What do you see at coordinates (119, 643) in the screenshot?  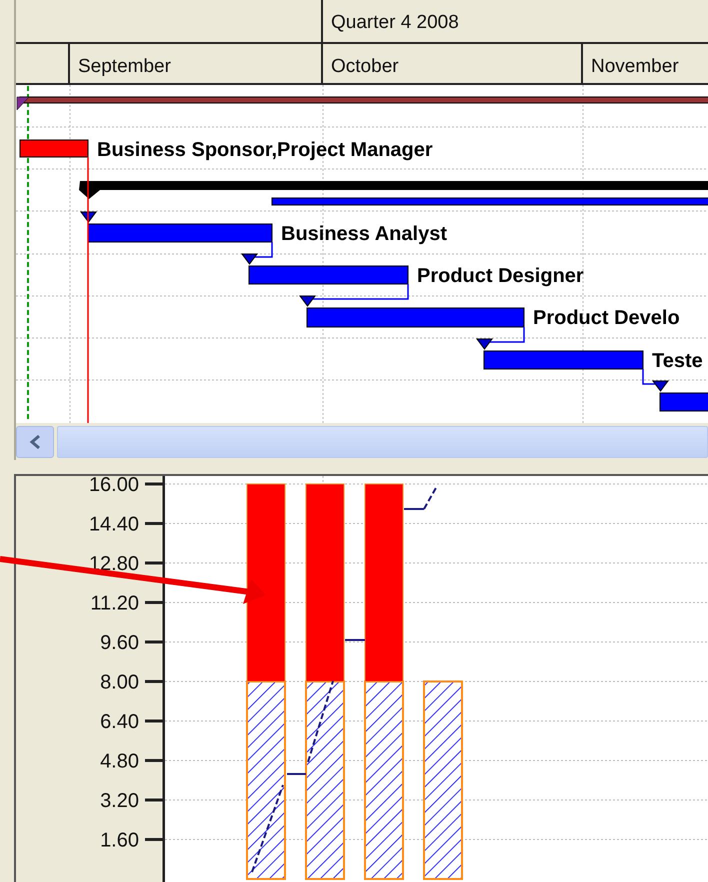 I see `axis-label: 9.60` at bounding box center [119, 643].